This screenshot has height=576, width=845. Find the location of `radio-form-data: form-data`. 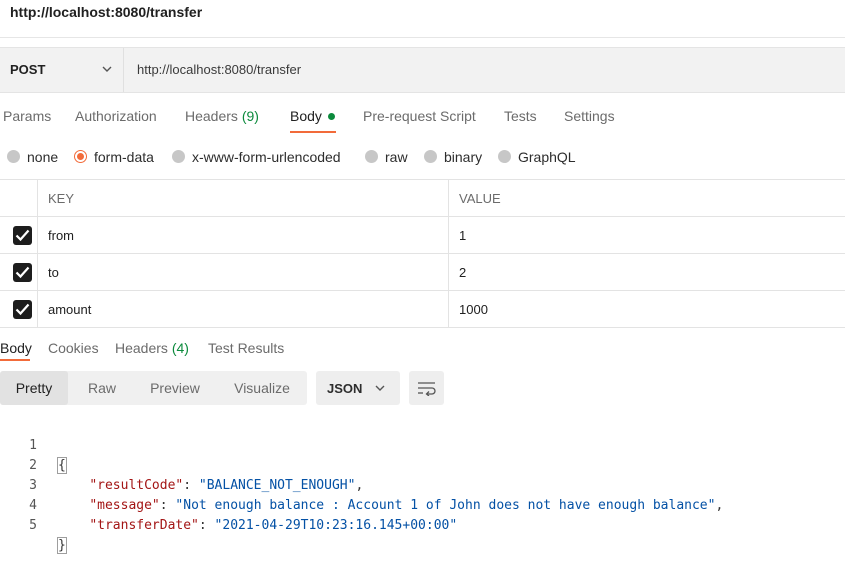

radio-form-data: form-data is located at coordinates (114, 157).